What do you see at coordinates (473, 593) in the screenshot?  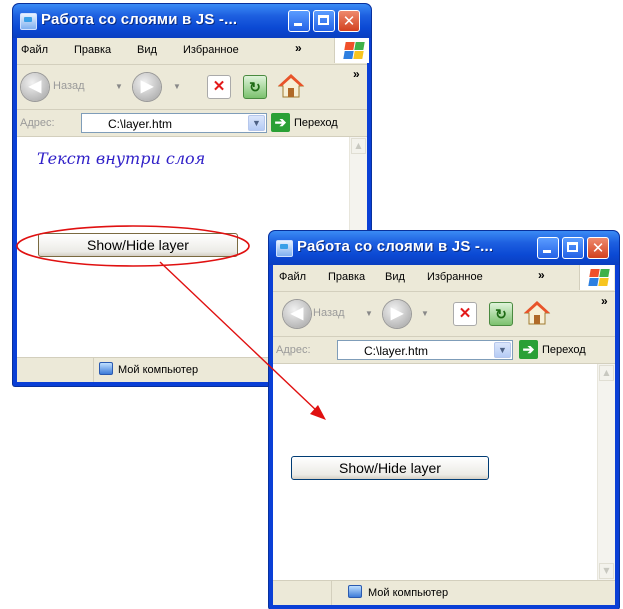 I see `status-zone: Мой компьютер` at bounding box center [473, 593].